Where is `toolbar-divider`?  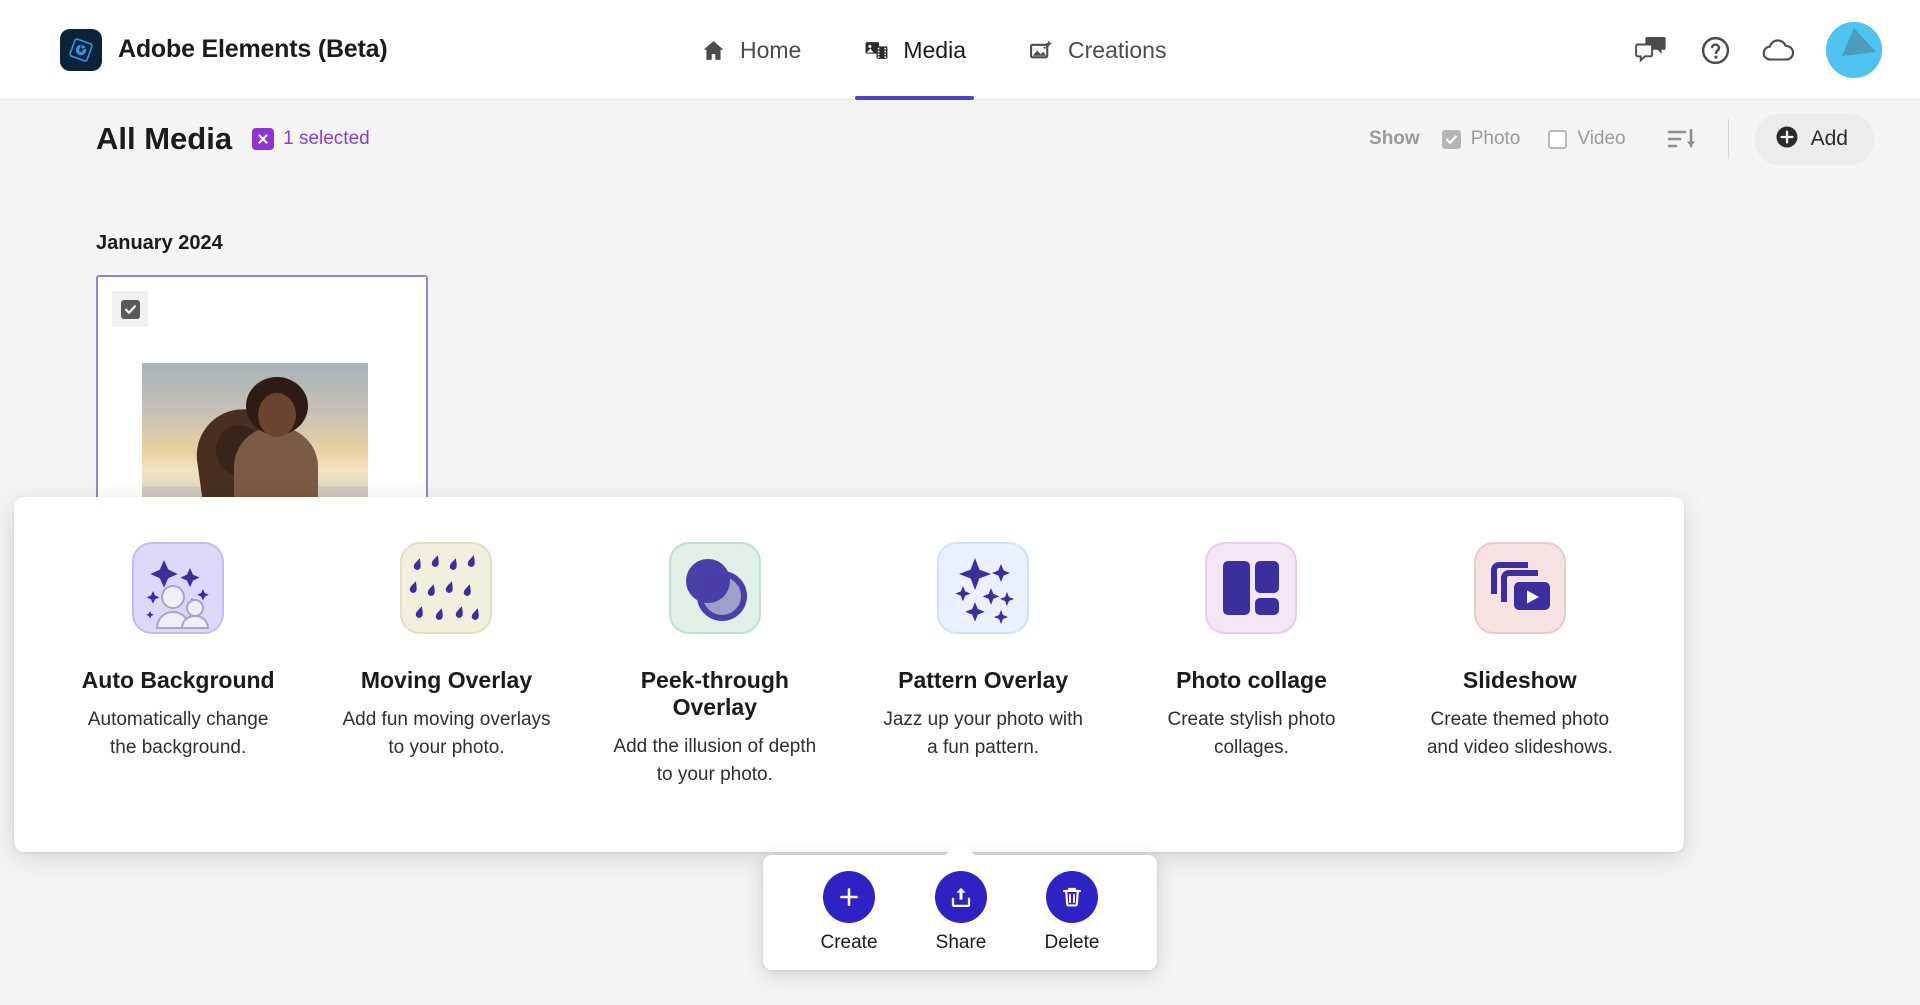 toolbar-divider is located at coordinates (1728, 139).